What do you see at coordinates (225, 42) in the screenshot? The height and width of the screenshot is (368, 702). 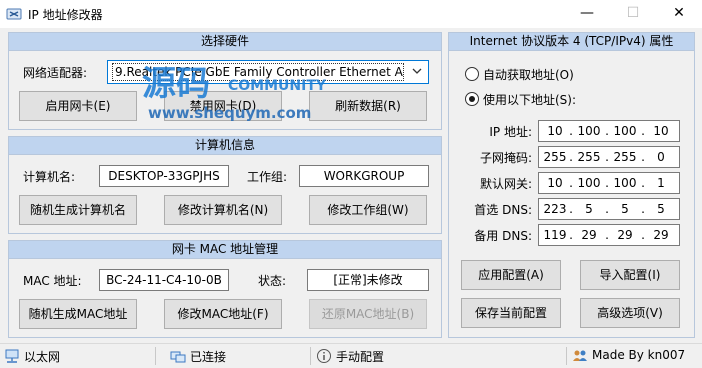 I see `hardware-heading: 选择硬件` at bounding box center [225, 42].